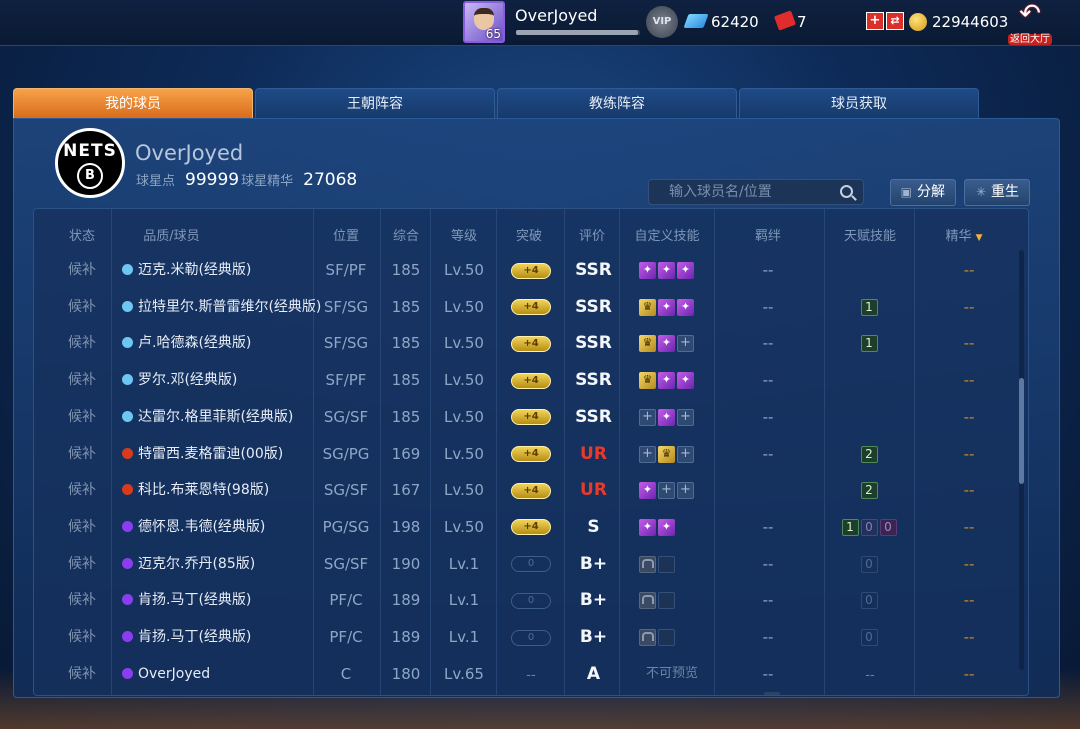 The width and height of the screenshot is (1080, 729). Describe the element at coordinates (667, 237) in the screenshot. I see `header-custom-skills: 自定义技能` at that location.